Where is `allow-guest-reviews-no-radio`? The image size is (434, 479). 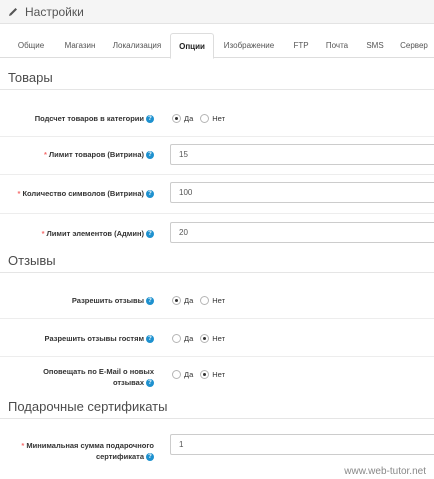 allow-guest-reviews-no-radio is located at coordinates (205, 338).